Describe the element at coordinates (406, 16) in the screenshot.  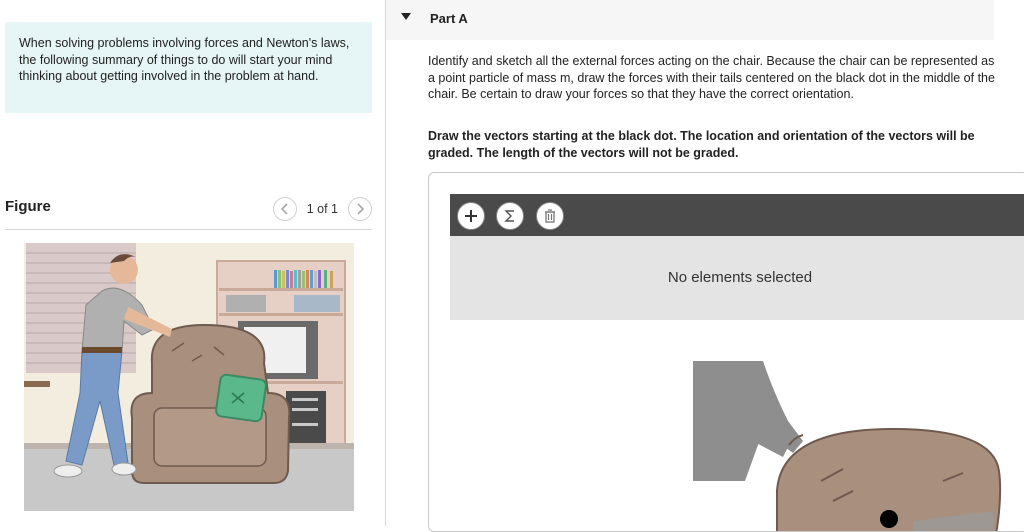
I see `caret-down-icon` at that location.